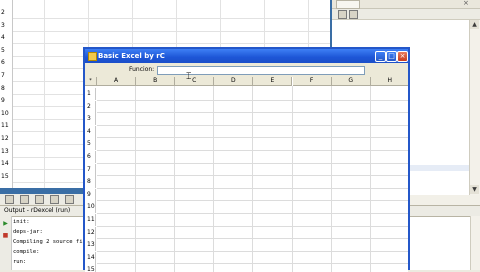 The image size is (480, 272). What do you see at coordinates (348, 4) in the screenshot?
I see `navigator-tab` at bounding box center [348, 4].